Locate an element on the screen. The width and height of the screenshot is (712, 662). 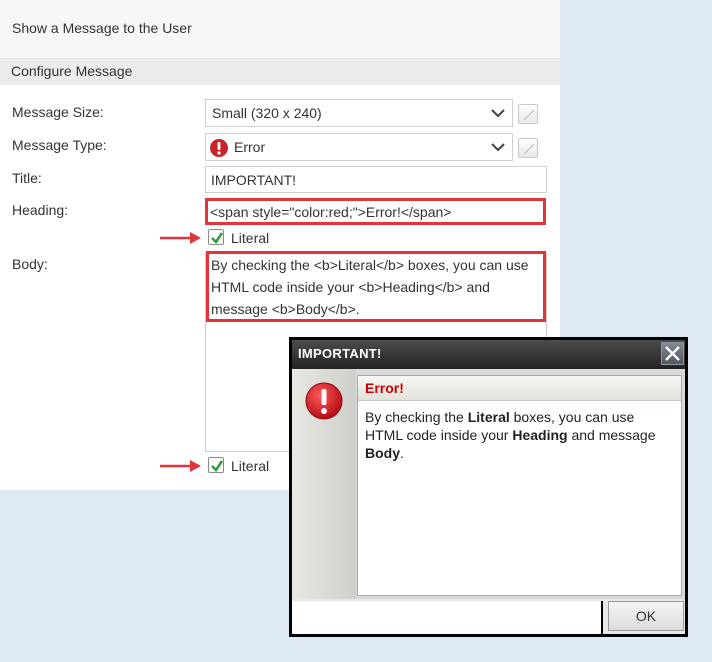
dialog-message-bold: Body is located at coordinates (382, 453).